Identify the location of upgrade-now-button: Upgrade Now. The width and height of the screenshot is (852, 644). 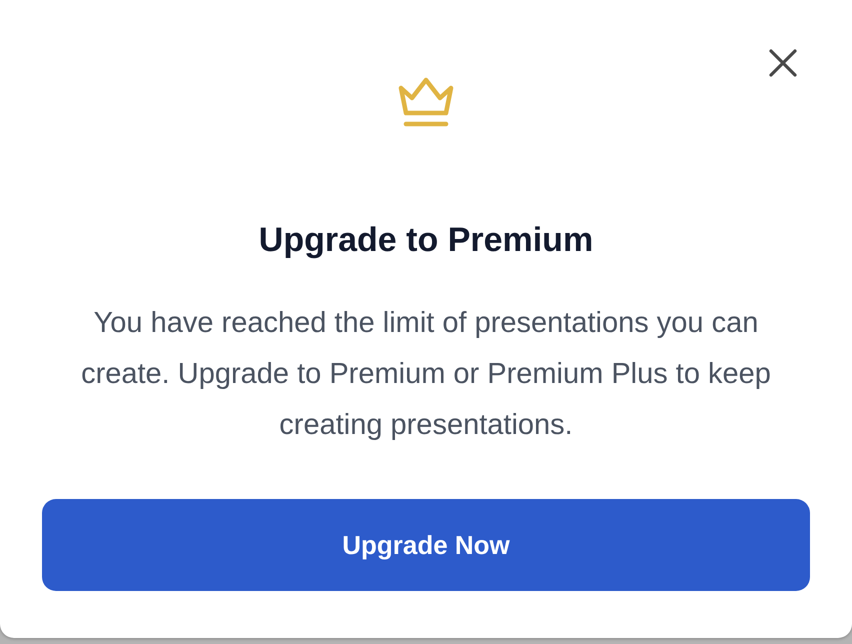
(426, 545).